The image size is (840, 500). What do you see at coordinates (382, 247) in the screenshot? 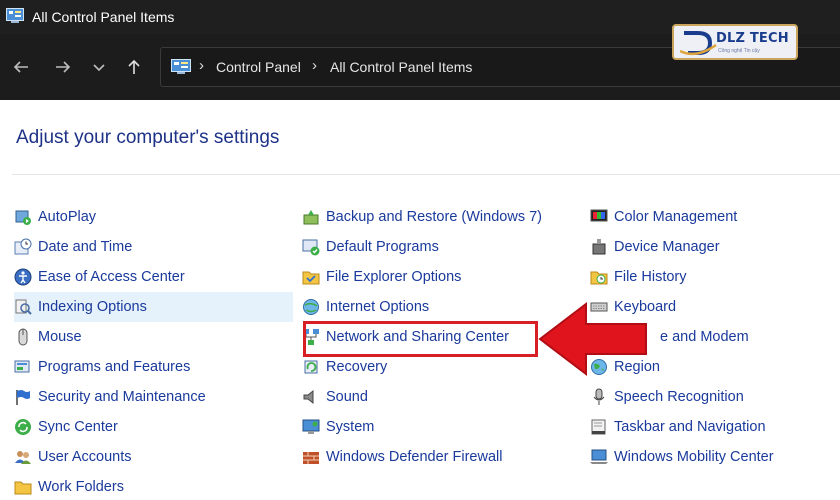
I see `item-label: Default Programs` at bounding box center [382, 247].